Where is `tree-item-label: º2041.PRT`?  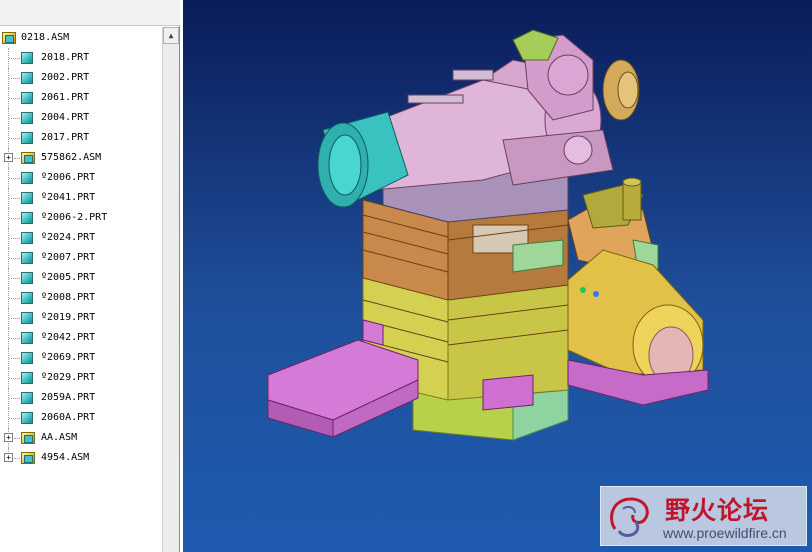 tree-item-label: º2041.PRT is located at coordinates (68, 197).